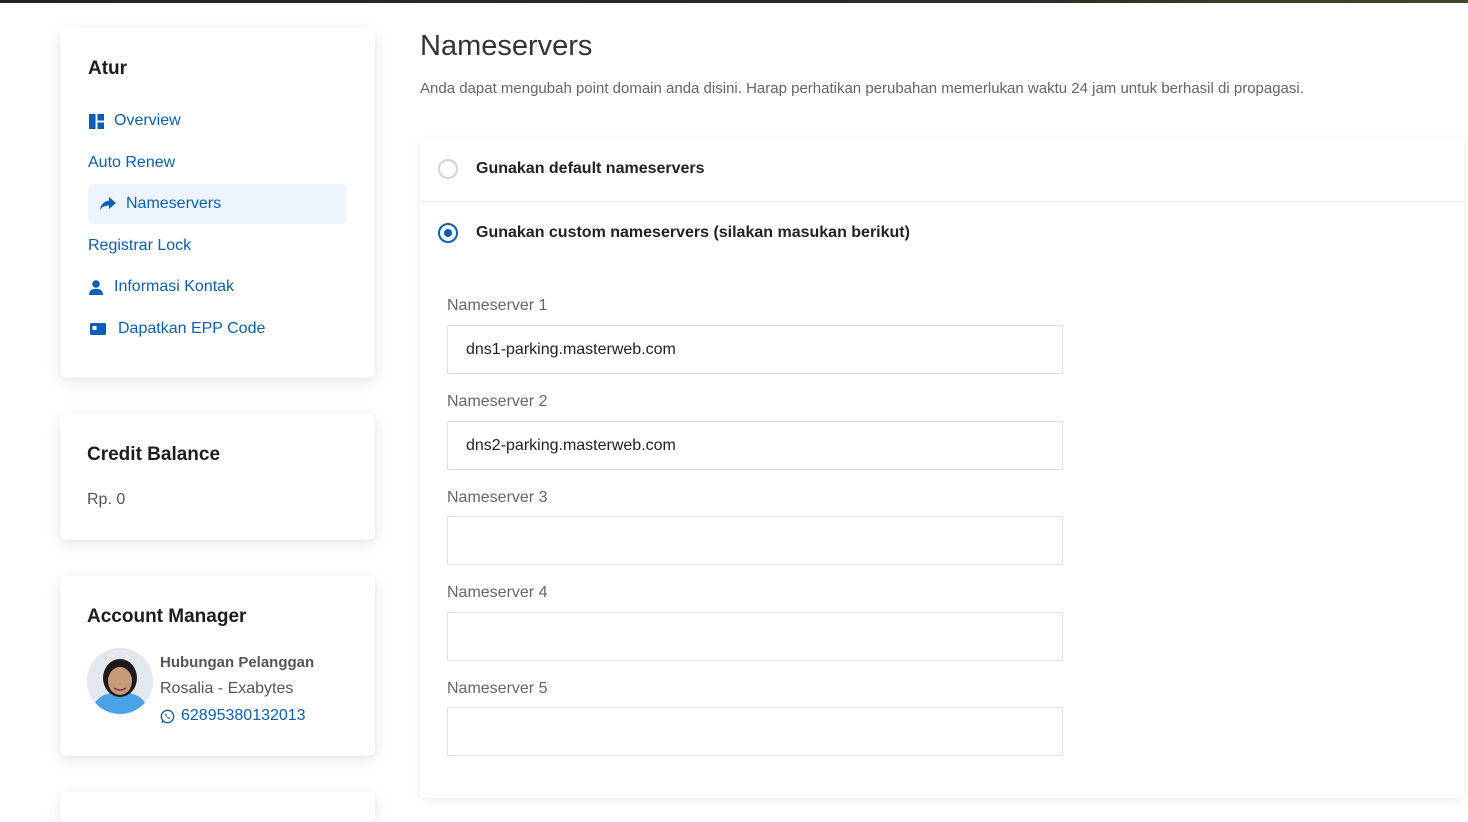  I want to click on default-nameservers-radio, so click(448, 169).